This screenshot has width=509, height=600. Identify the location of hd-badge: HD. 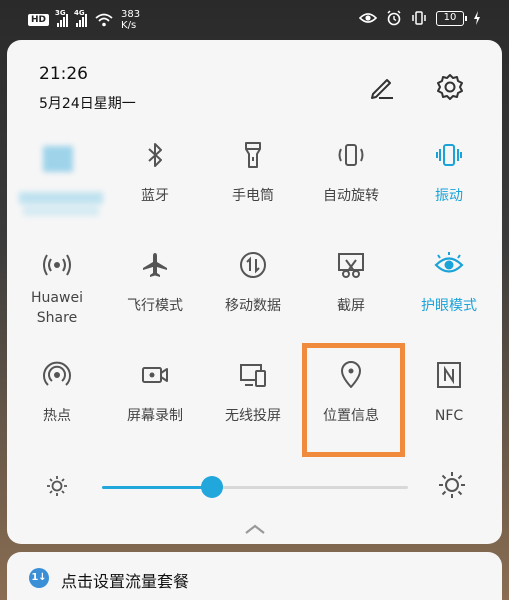
(39, 20).